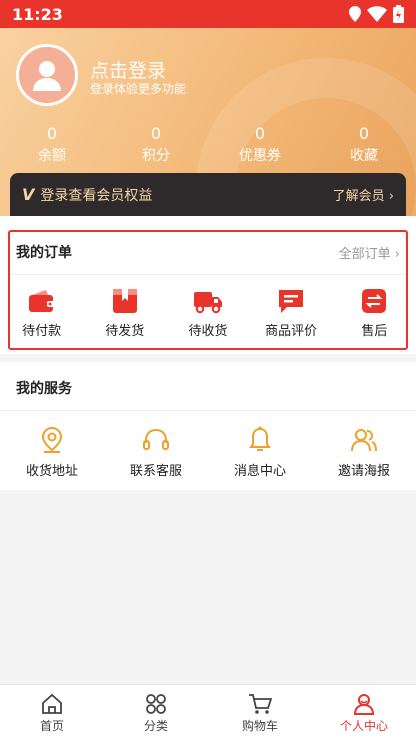  I want to click on vip-text: 登录查看会员权益, so click(96, 195).